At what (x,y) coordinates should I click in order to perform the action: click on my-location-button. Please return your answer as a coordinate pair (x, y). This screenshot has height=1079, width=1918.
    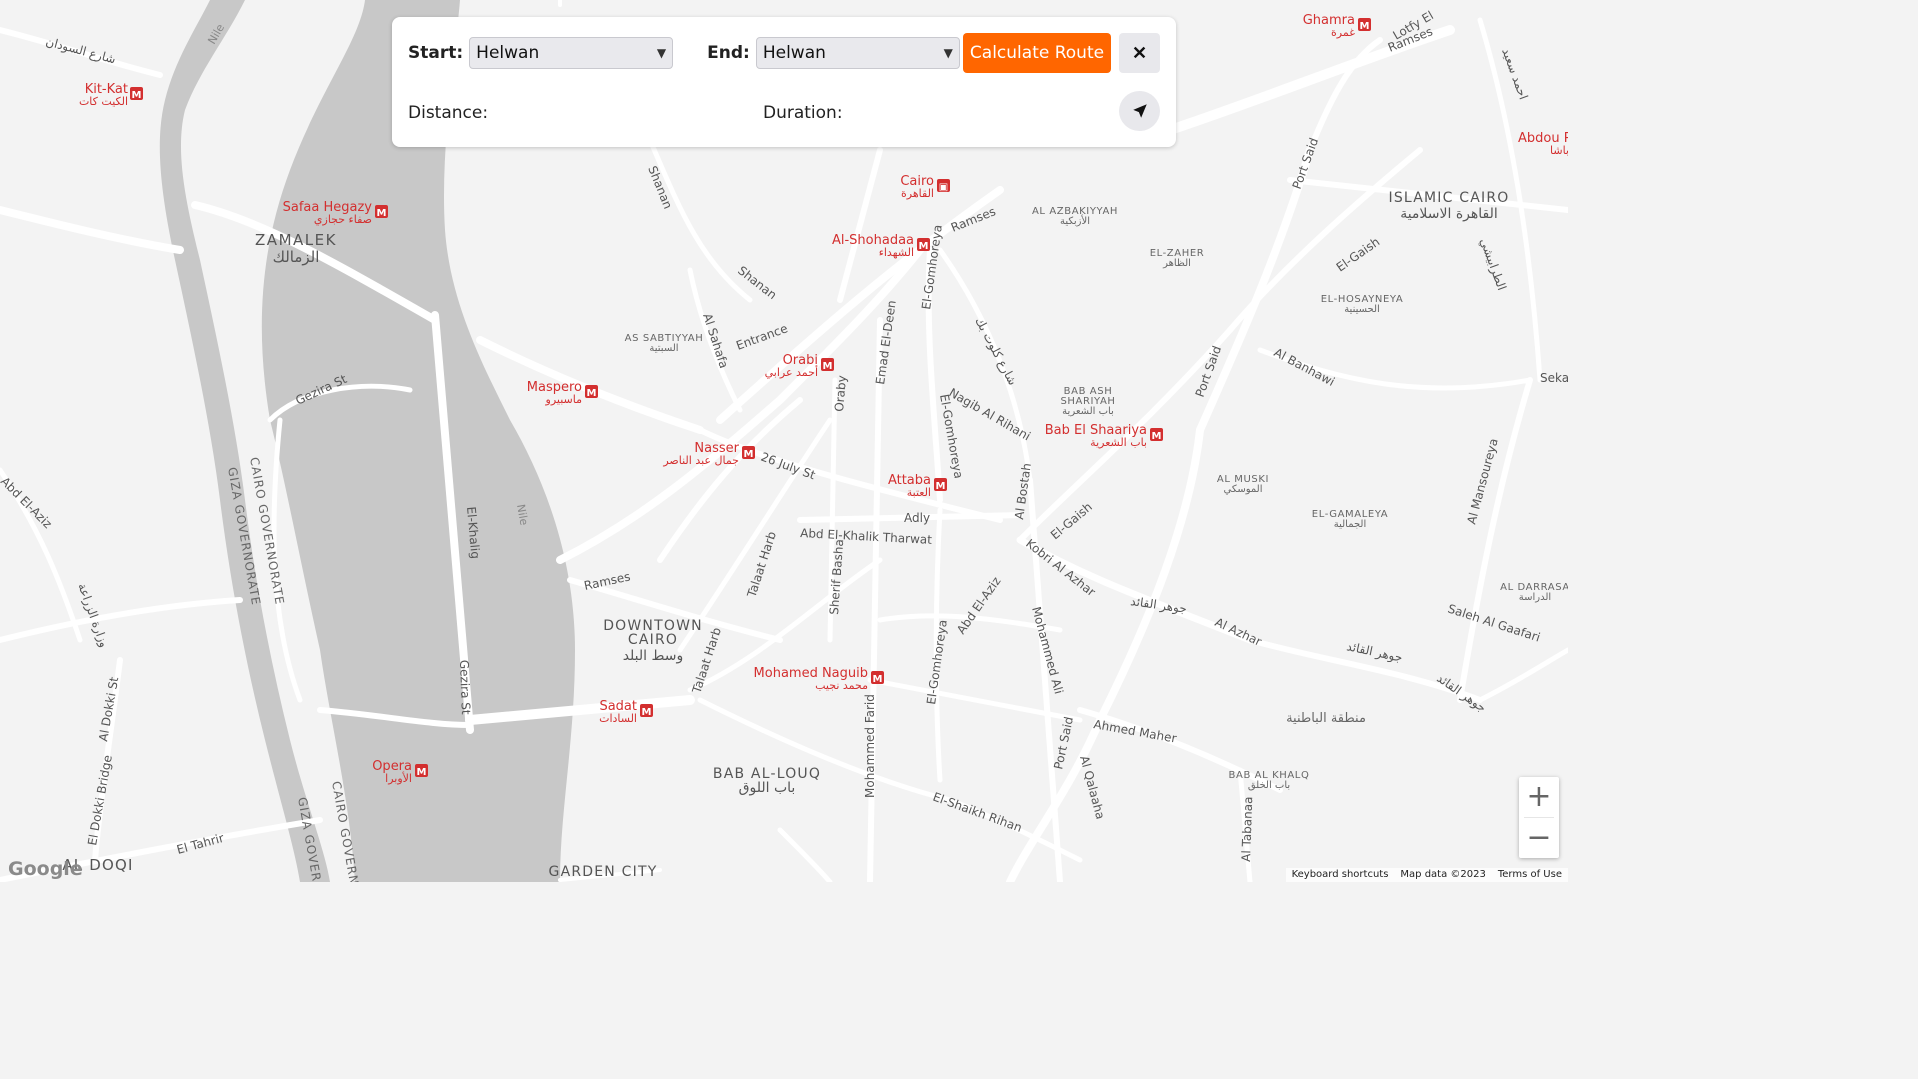
    Looking at the image, I should click on (1139, 111).